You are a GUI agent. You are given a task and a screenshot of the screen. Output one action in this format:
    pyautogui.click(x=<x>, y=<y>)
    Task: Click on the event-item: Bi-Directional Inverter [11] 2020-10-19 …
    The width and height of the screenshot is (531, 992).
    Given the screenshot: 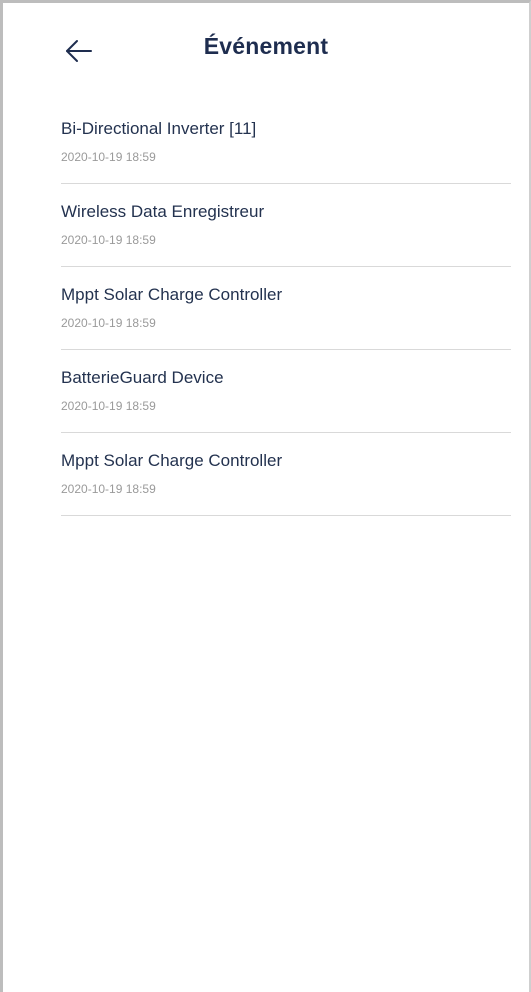 What is the action you would take?
    pyautogui.click(x=286, y=142)
    